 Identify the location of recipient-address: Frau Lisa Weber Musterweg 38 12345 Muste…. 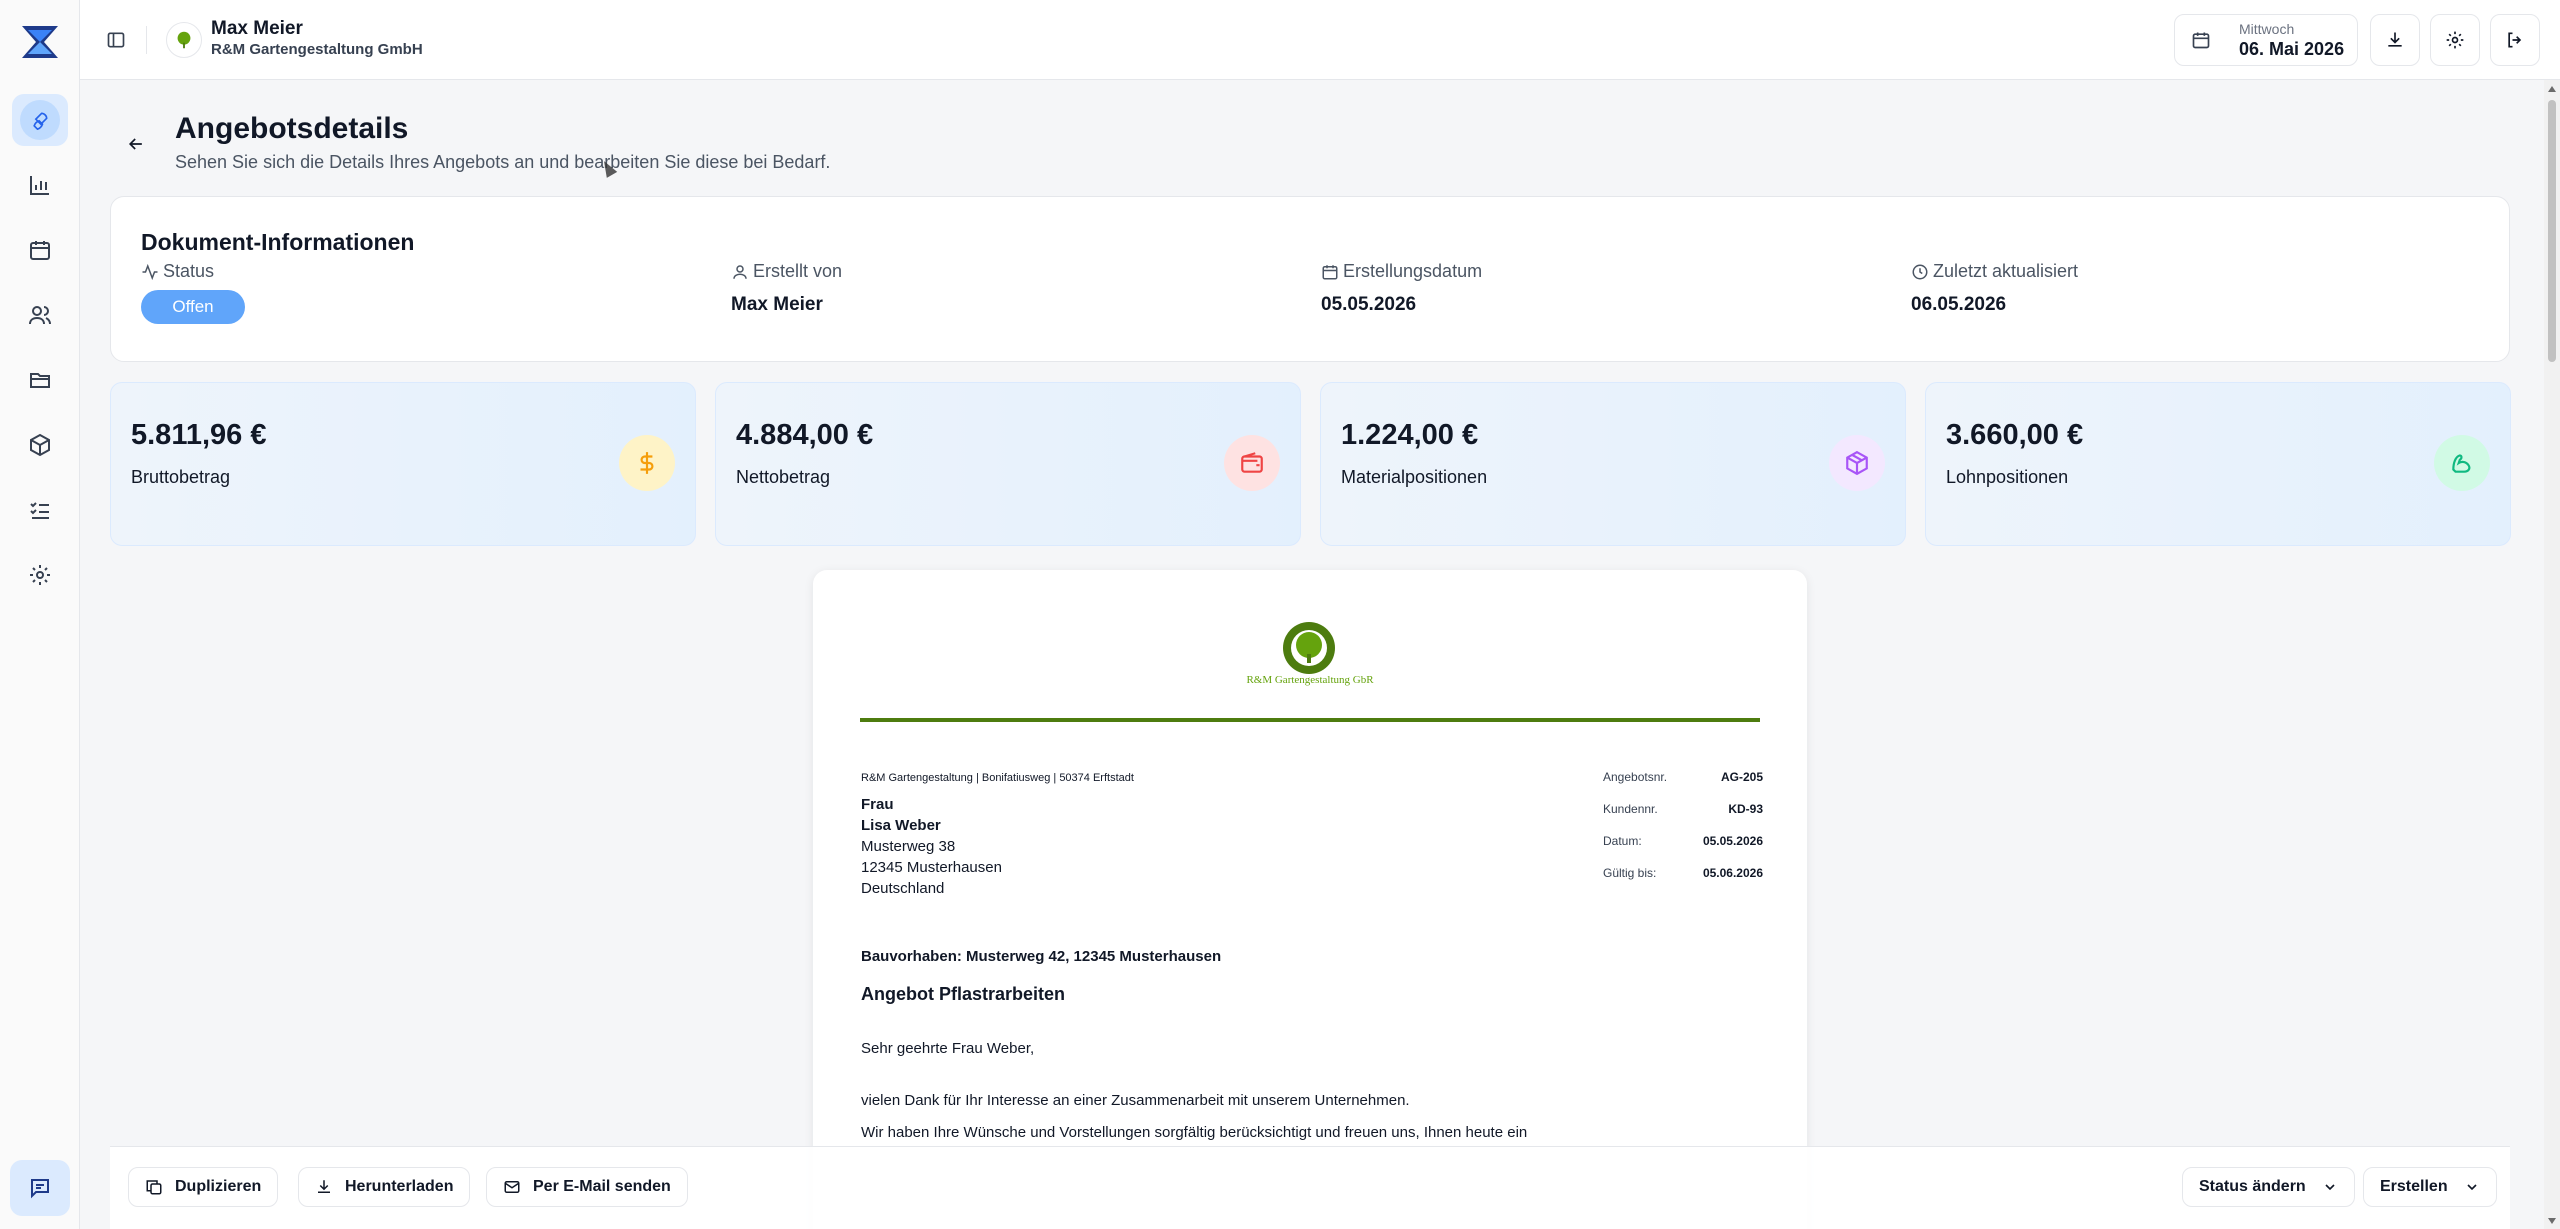
(931, 846).